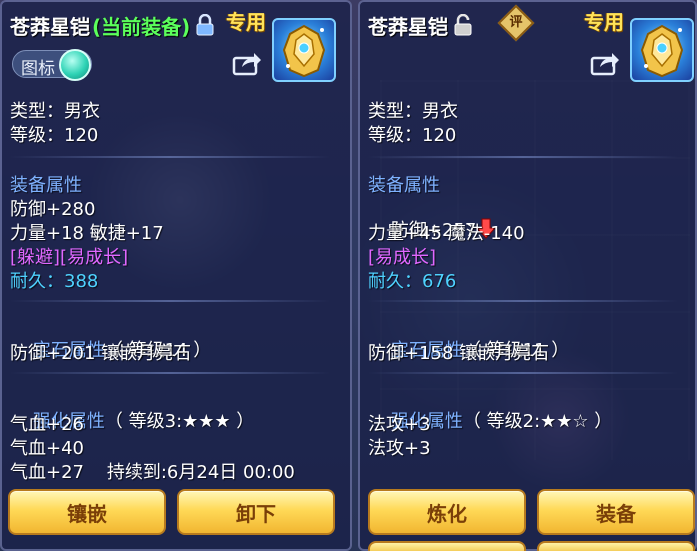 The width and height of the screenshot is (697, 551). Describe the element at coordinates (54, 281) in the screenshot. I see `durability: 耐久：388` at that location.